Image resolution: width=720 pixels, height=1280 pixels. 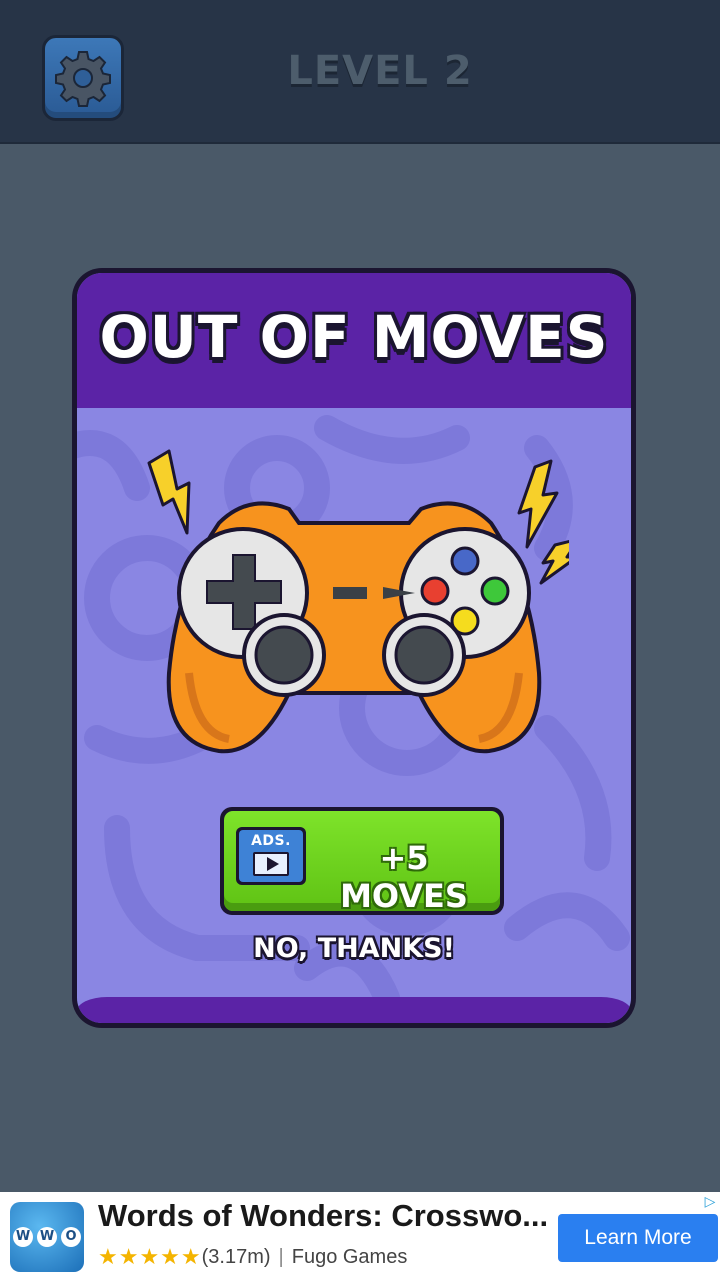 What do you see at coordinates (638, 1238) in the screenshot?
I see `learn-more-button: Learn More` at bounding box center [638, 1238].